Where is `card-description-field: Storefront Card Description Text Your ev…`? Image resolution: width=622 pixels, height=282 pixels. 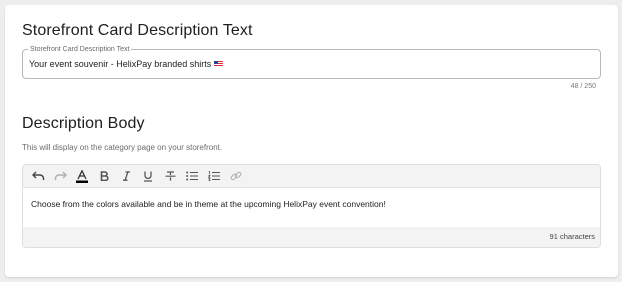
card-description-field: Storefront Card Description Text Your ev… is located at coordinates (311, 62).